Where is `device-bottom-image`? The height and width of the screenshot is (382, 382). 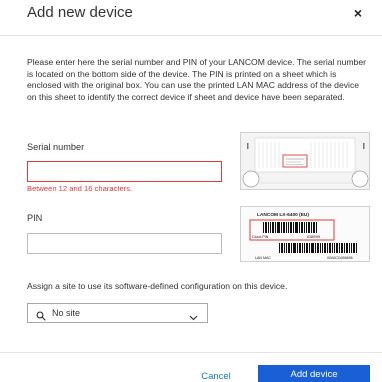
device-bottom-image is located at coordinates (305, 161).